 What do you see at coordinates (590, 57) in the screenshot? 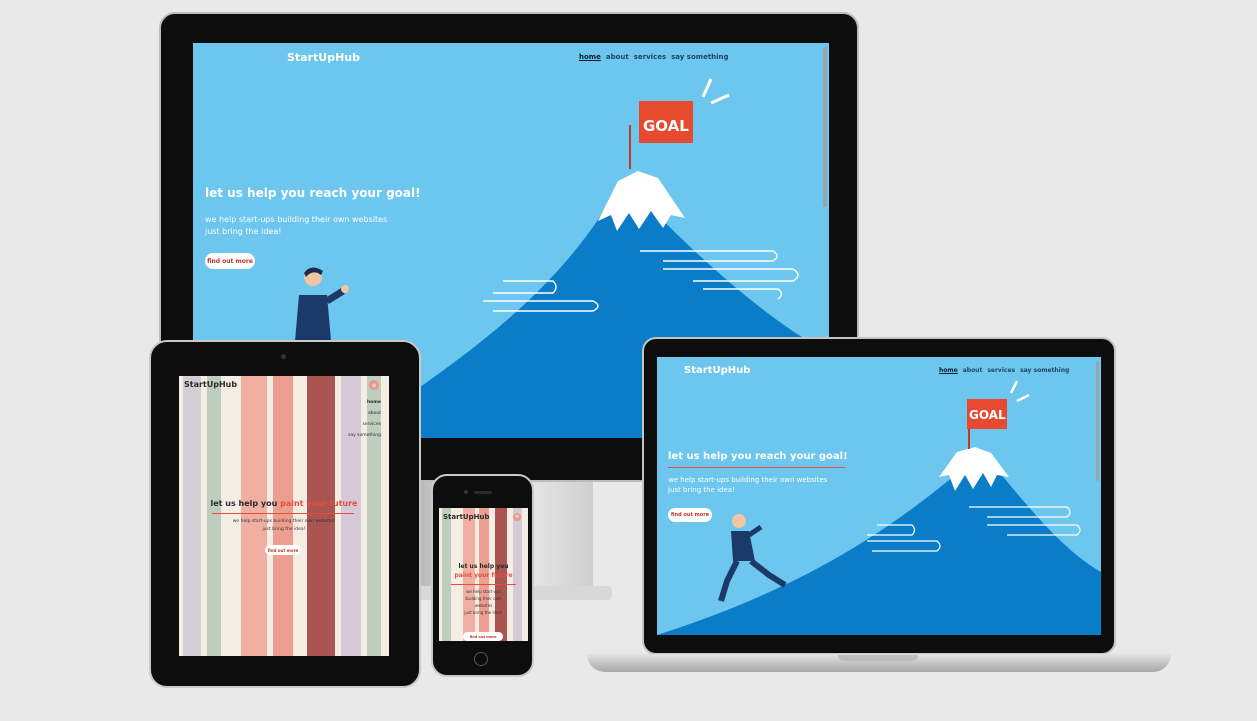
I see `monitor-nav-home: home` at bounding box center [590, 57].